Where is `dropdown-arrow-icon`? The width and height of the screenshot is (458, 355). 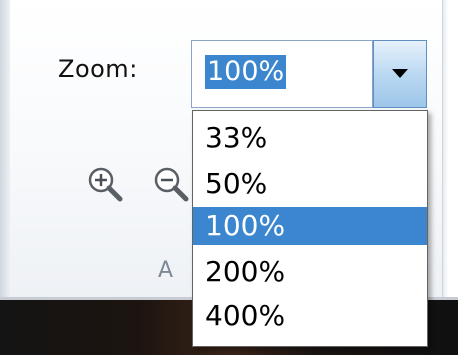
dropdown-arrow-icon is located at coordinates (400, 73).